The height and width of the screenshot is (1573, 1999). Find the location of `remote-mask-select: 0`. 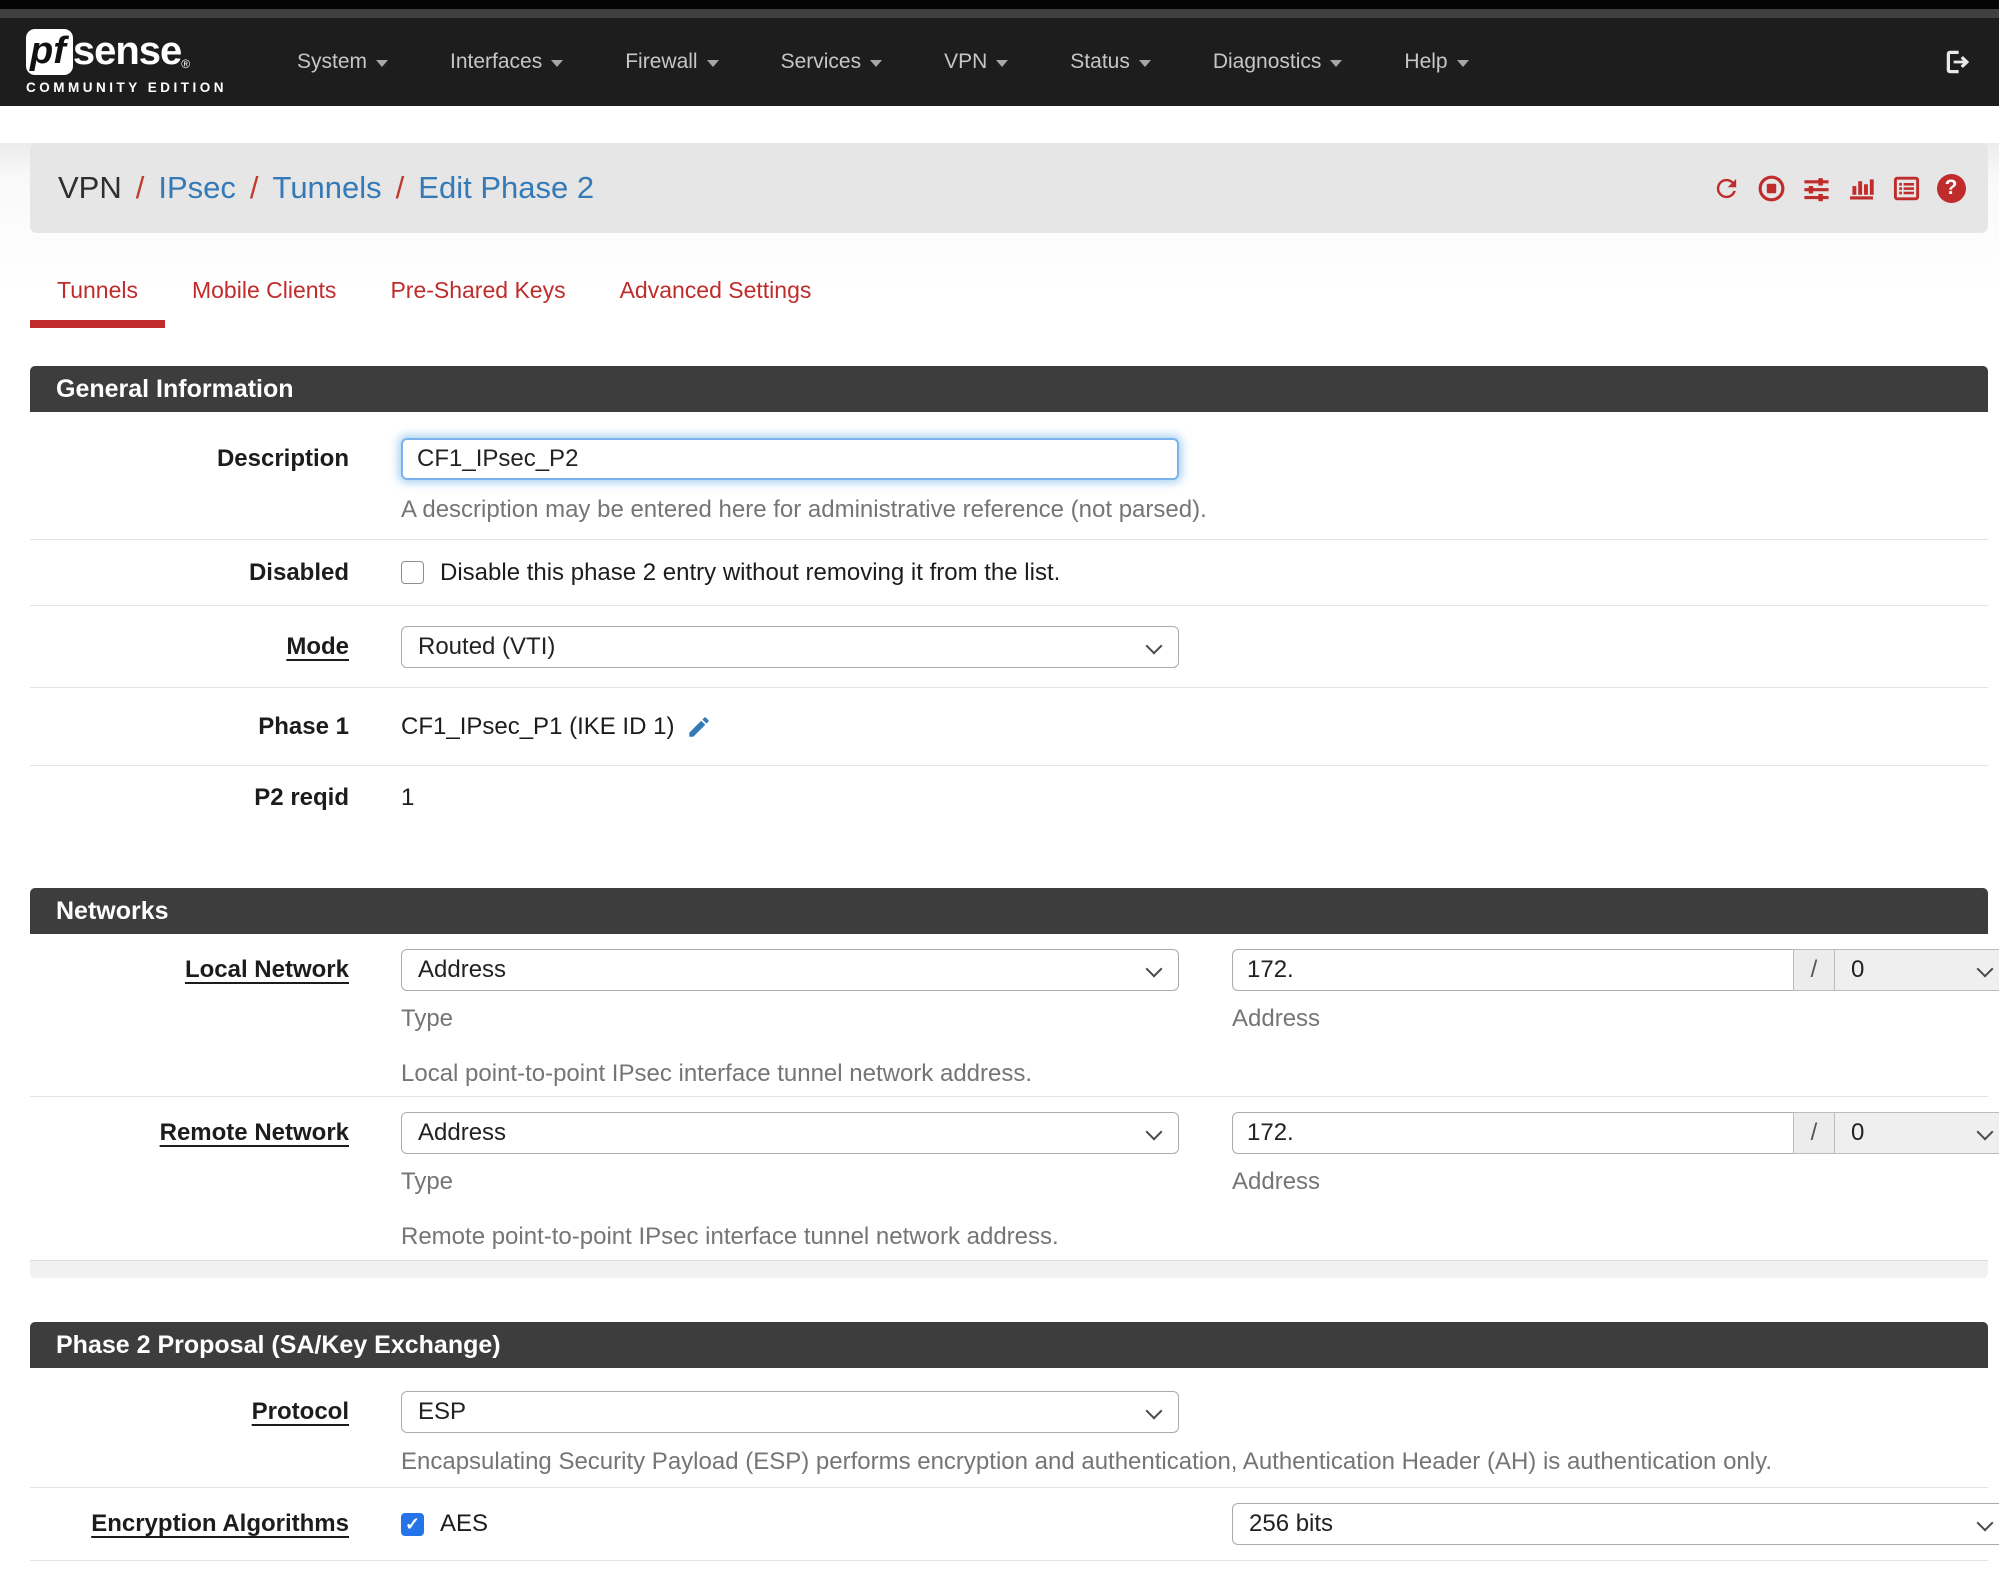

remote-mask-select: 0 is located at coordinates (1917, 1133).